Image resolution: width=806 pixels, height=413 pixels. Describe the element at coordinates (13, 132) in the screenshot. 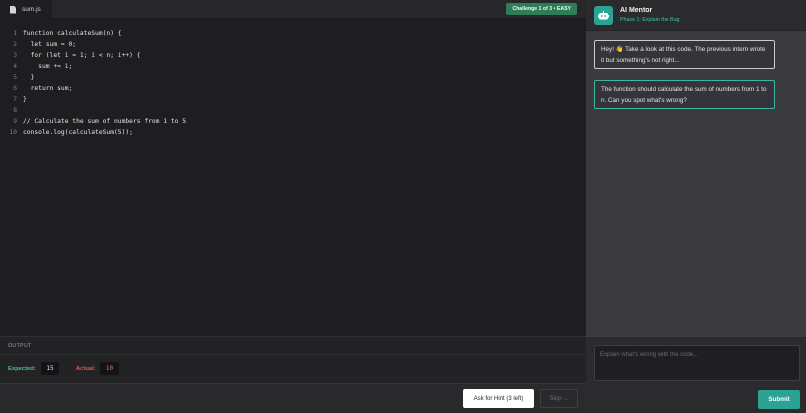

I see `line-number: 10` at that location.